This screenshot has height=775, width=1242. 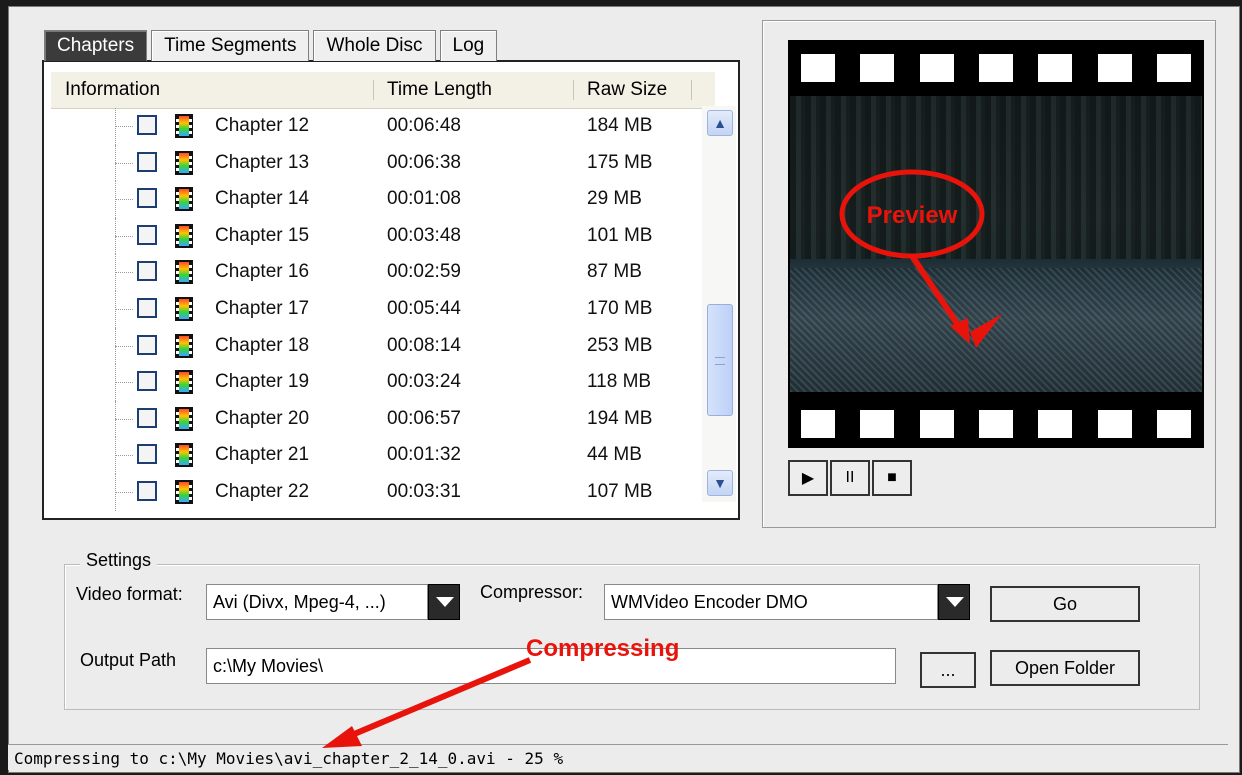 I want to click on pause-icon: II, so click(x=850, y=477).